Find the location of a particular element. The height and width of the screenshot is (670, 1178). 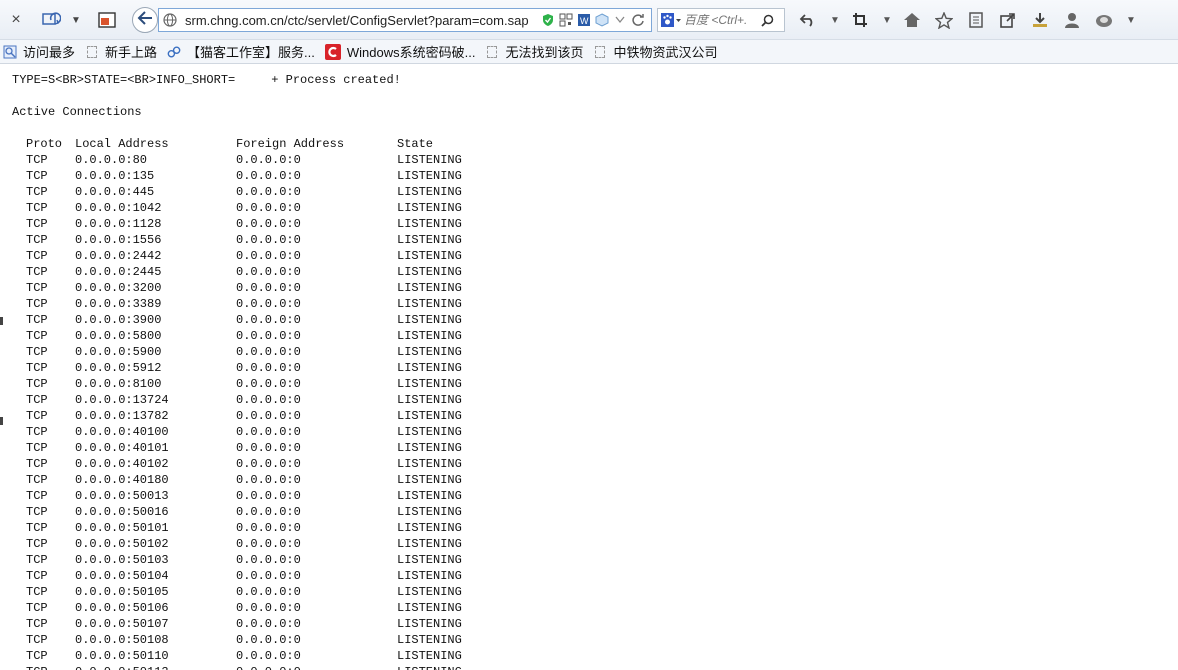

cell-local-address: 0.0.0.0:50101 is located at coordinates (122, 528).